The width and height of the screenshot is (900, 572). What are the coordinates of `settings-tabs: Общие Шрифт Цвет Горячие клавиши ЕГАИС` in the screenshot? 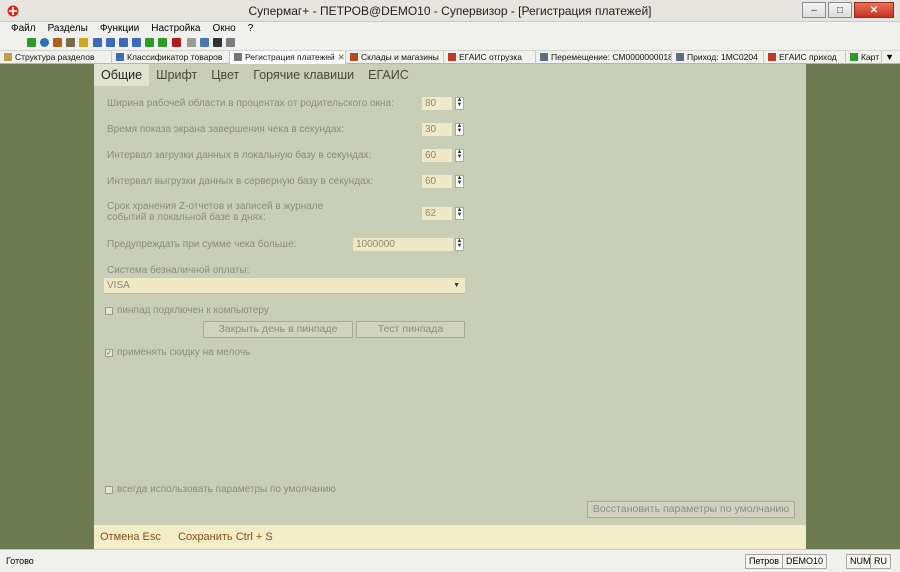 It's located at (255, 75).